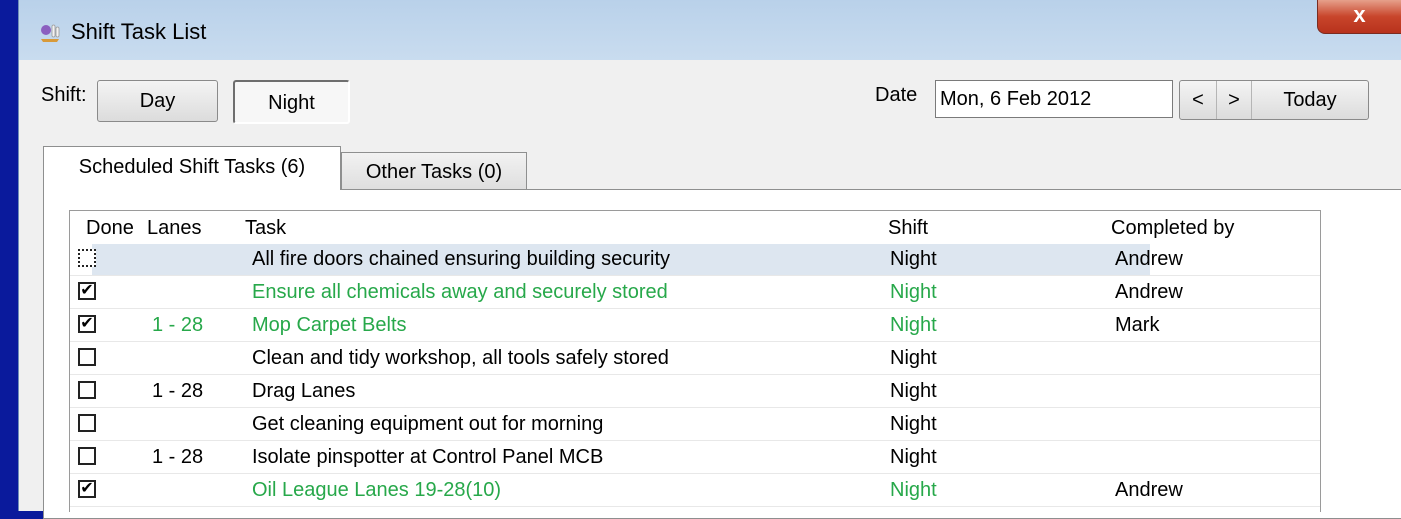 This screenshot has width=1401, height=519. What do you see at coordinates (710, 29) in the screenshot?
I see `title-bar: Shift Task List x` at bounding box center [710, 29].